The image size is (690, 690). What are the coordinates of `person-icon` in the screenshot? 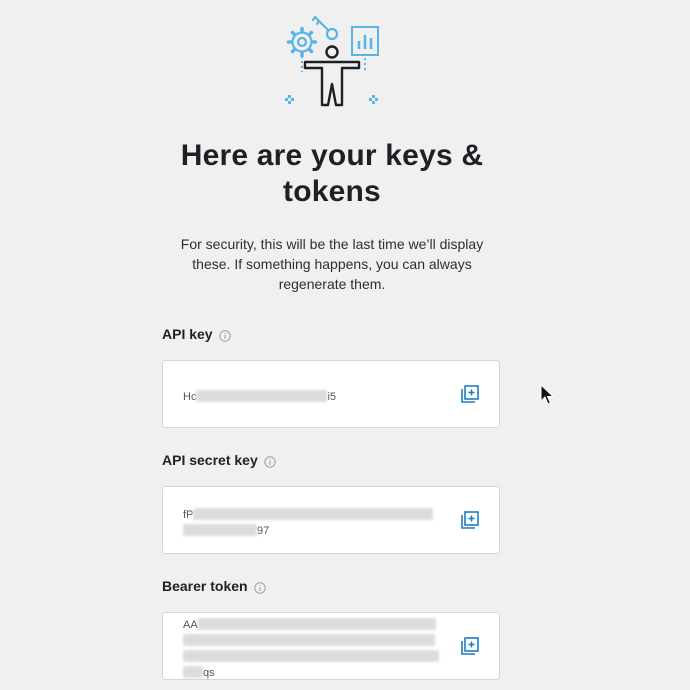 It's located at (332, 76).